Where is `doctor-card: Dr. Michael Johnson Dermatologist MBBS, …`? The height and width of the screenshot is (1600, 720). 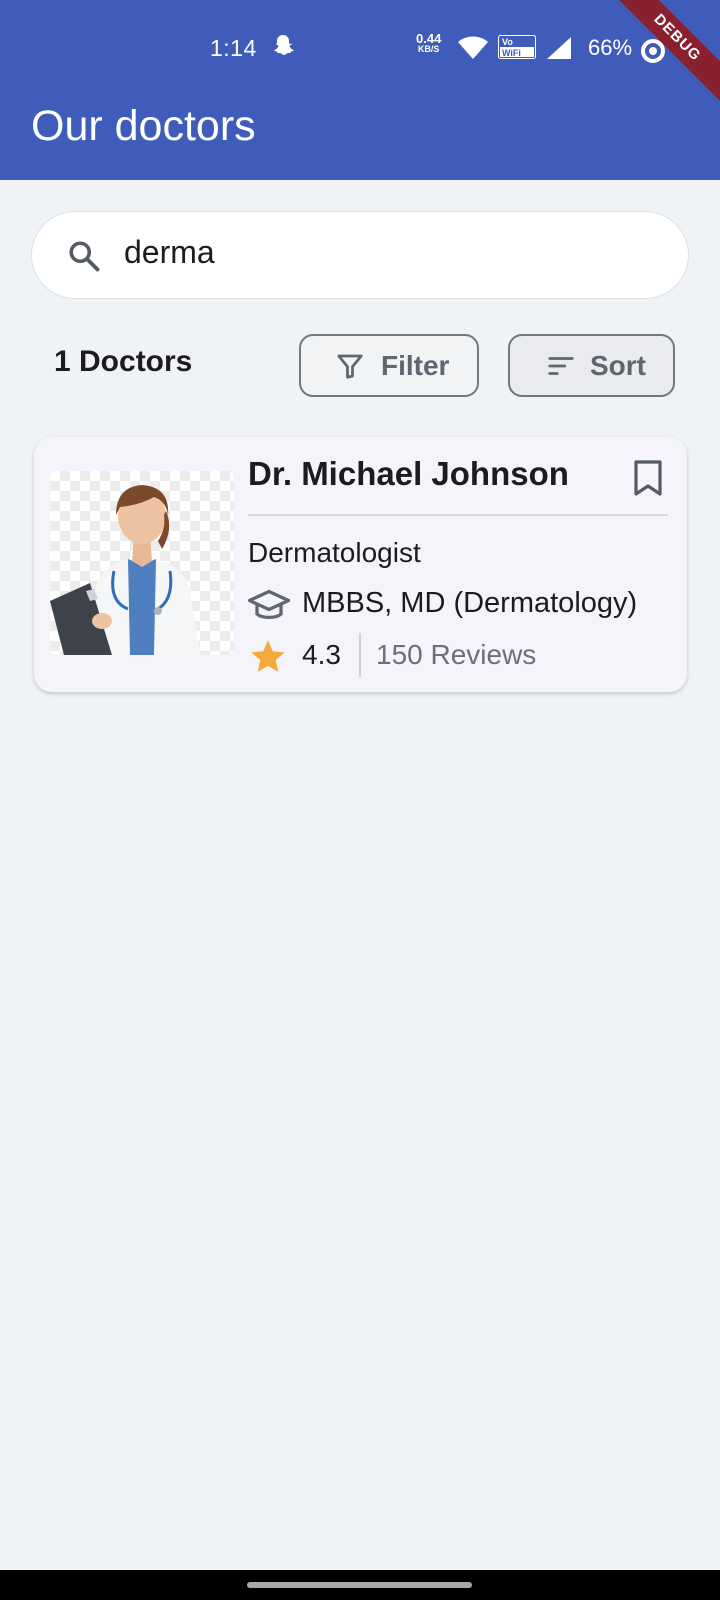
doctor-card: Dr. Michael Johnson Dermatologist MBBS, … is located at coordinates (360, 564).